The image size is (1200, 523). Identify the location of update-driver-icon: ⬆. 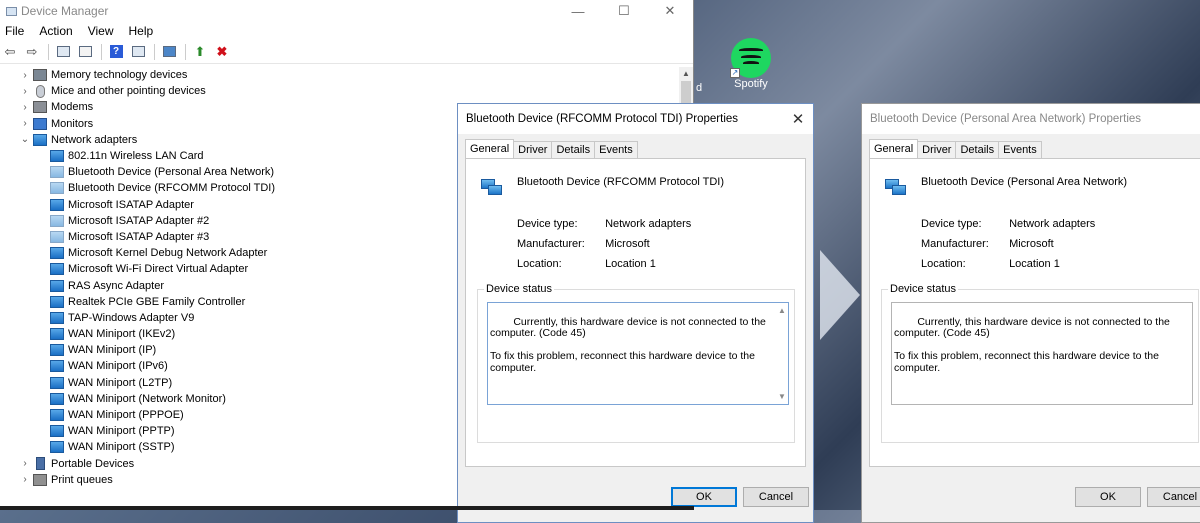
(200, 52).